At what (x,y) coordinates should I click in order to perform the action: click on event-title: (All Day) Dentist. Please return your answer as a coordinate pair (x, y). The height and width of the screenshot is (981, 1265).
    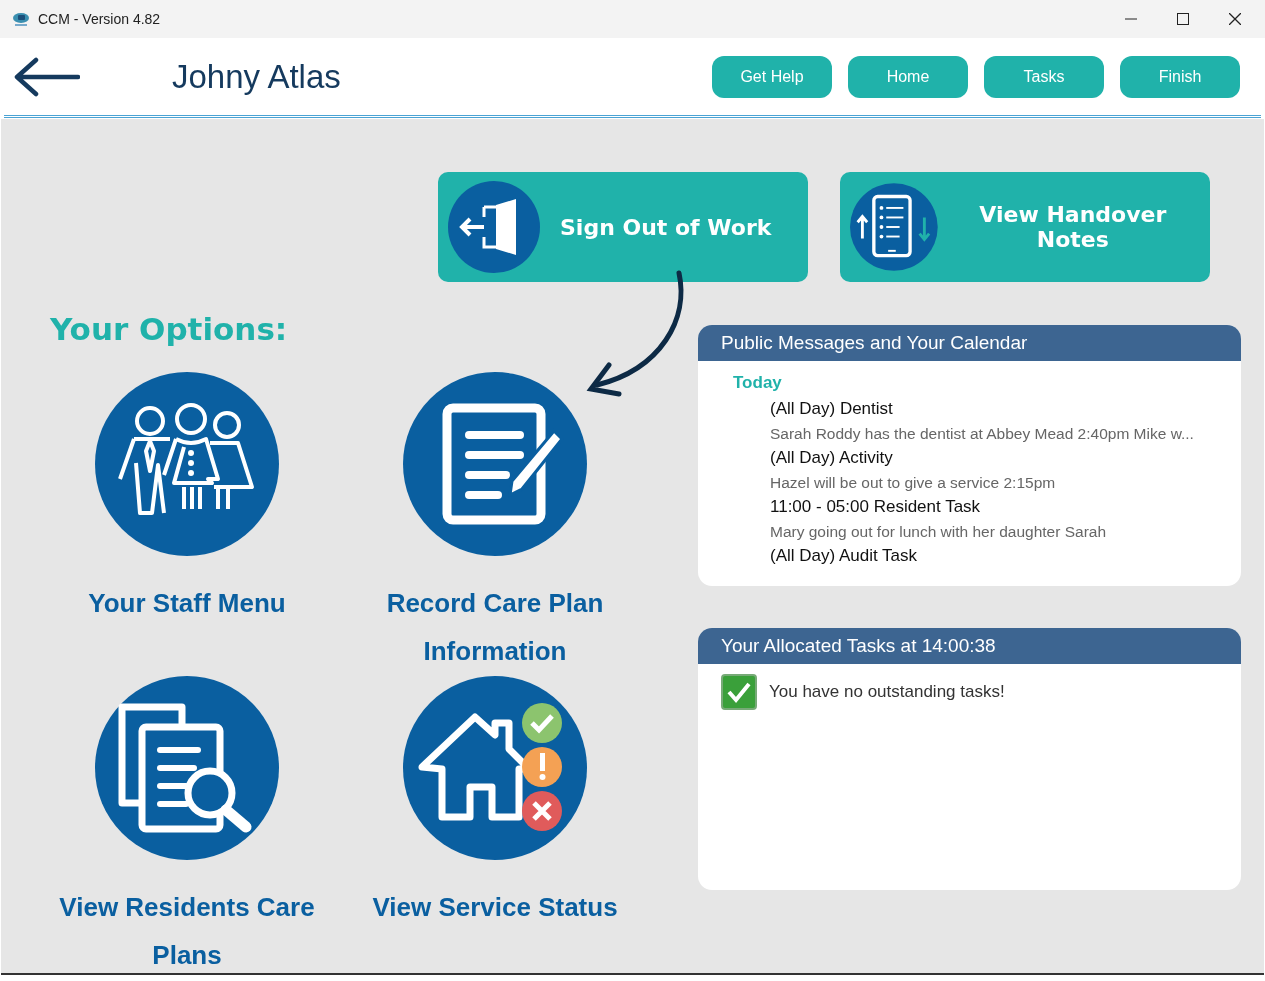
    Looking at the image, I should click on (832, 409).